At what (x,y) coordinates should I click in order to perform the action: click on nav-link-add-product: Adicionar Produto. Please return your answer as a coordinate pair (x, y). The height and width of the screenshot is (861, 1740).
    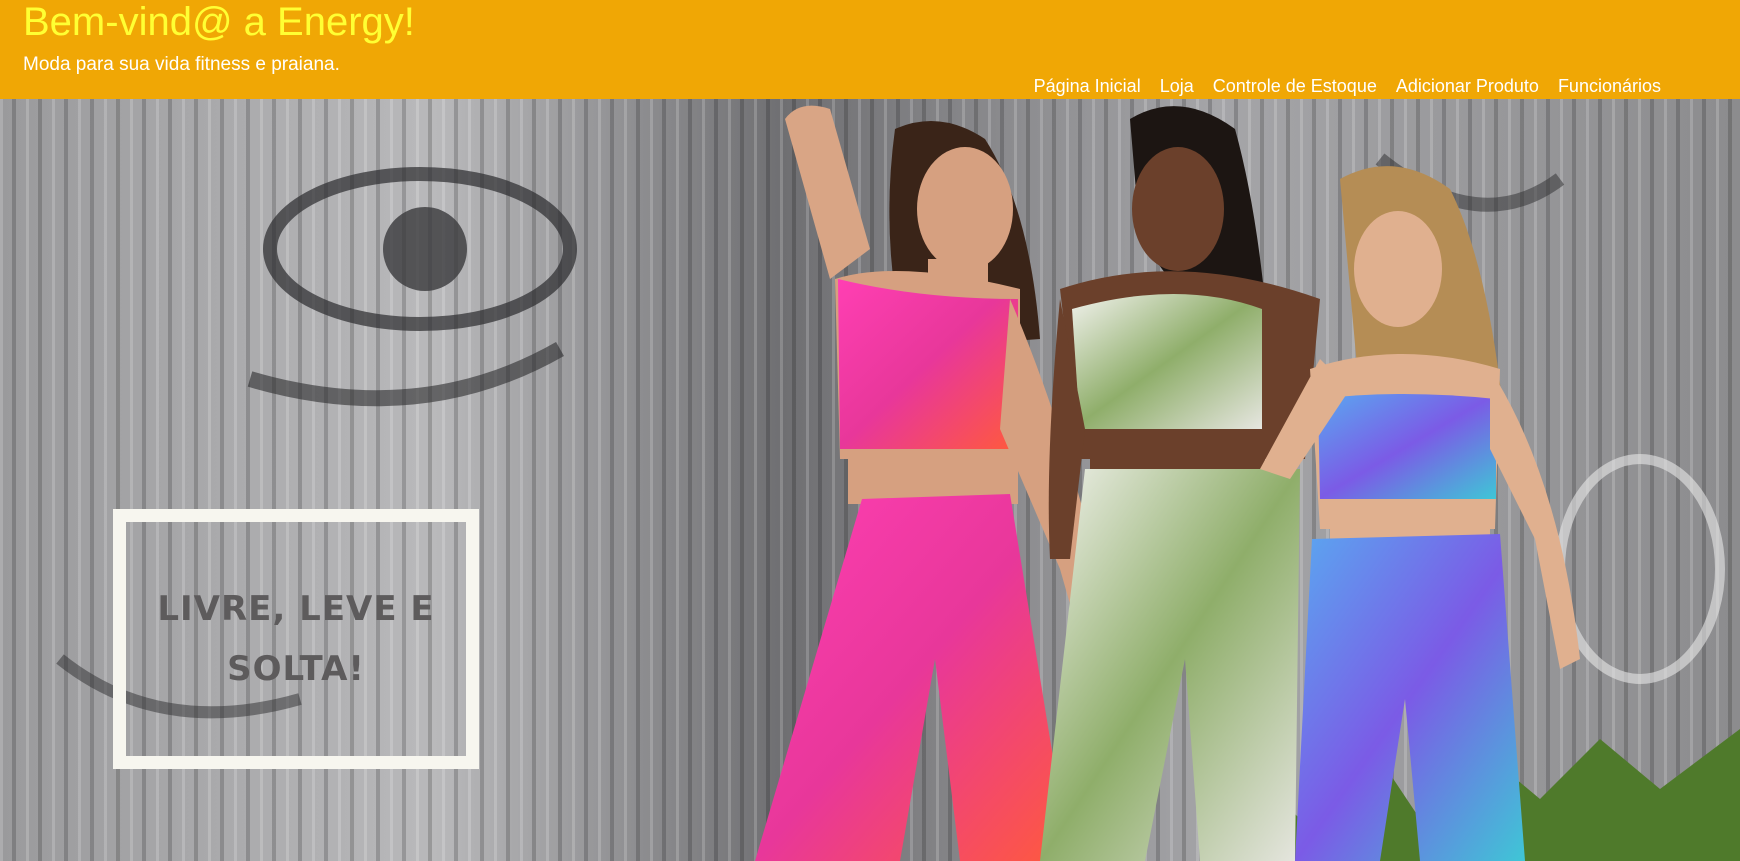
    Looking at the image, I should click on (1467, 86).